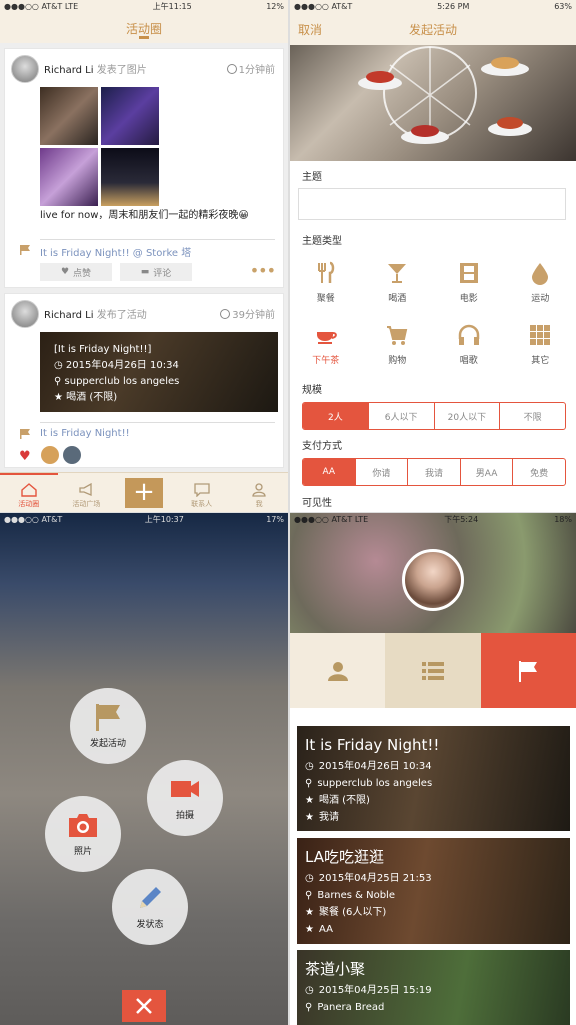 The image size is (576, 1025). I want to click on event-card: 茶道小聚 ◷2015年04月25日 15:19 ⚲Panera Bread, so click(433, 987).